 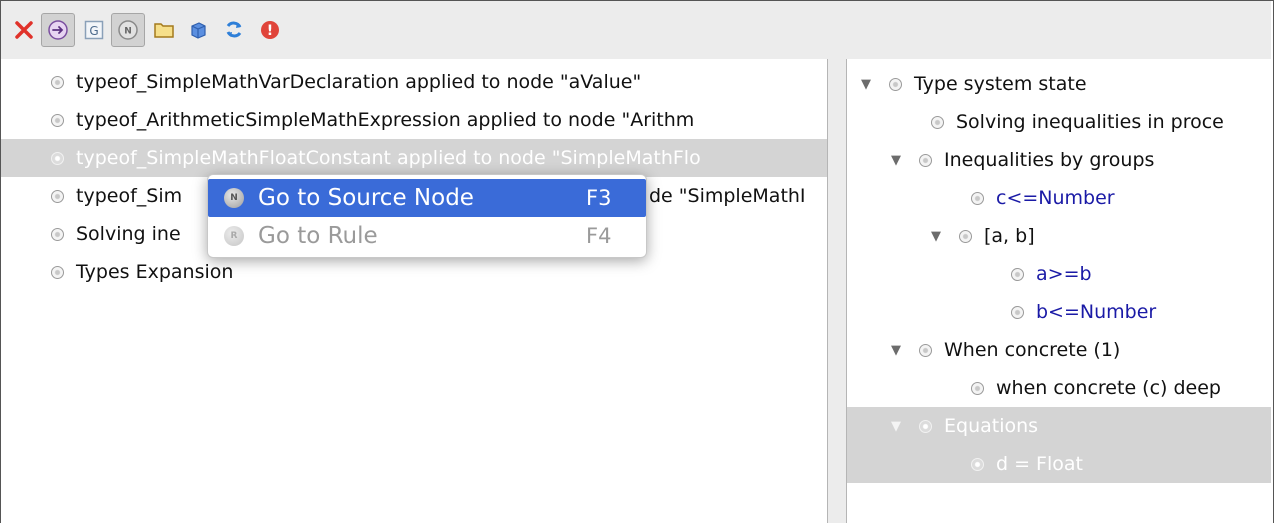 What do you see at coordinates (1121, 198) in the screenshot?
I see `tree-node-type-relation: c<=Number` at bounding box center [1121, 198].